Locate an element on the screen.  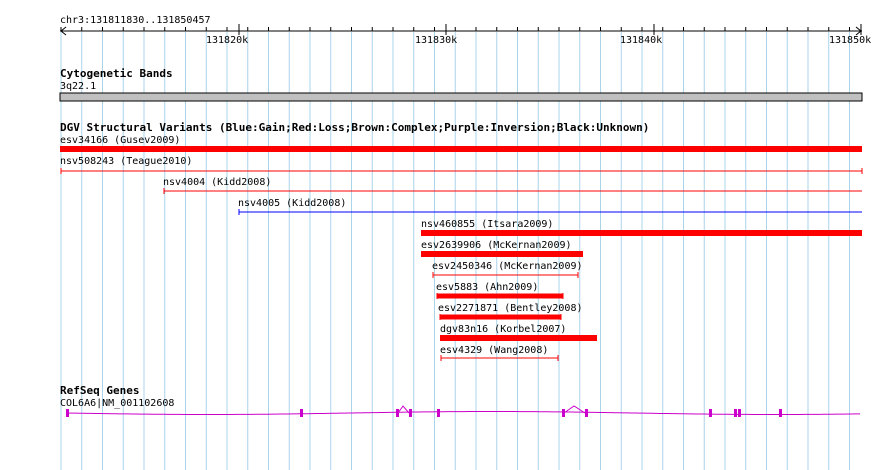
variant-label: esv5883 (Ahn2009) is located at coordinates (487, 288).